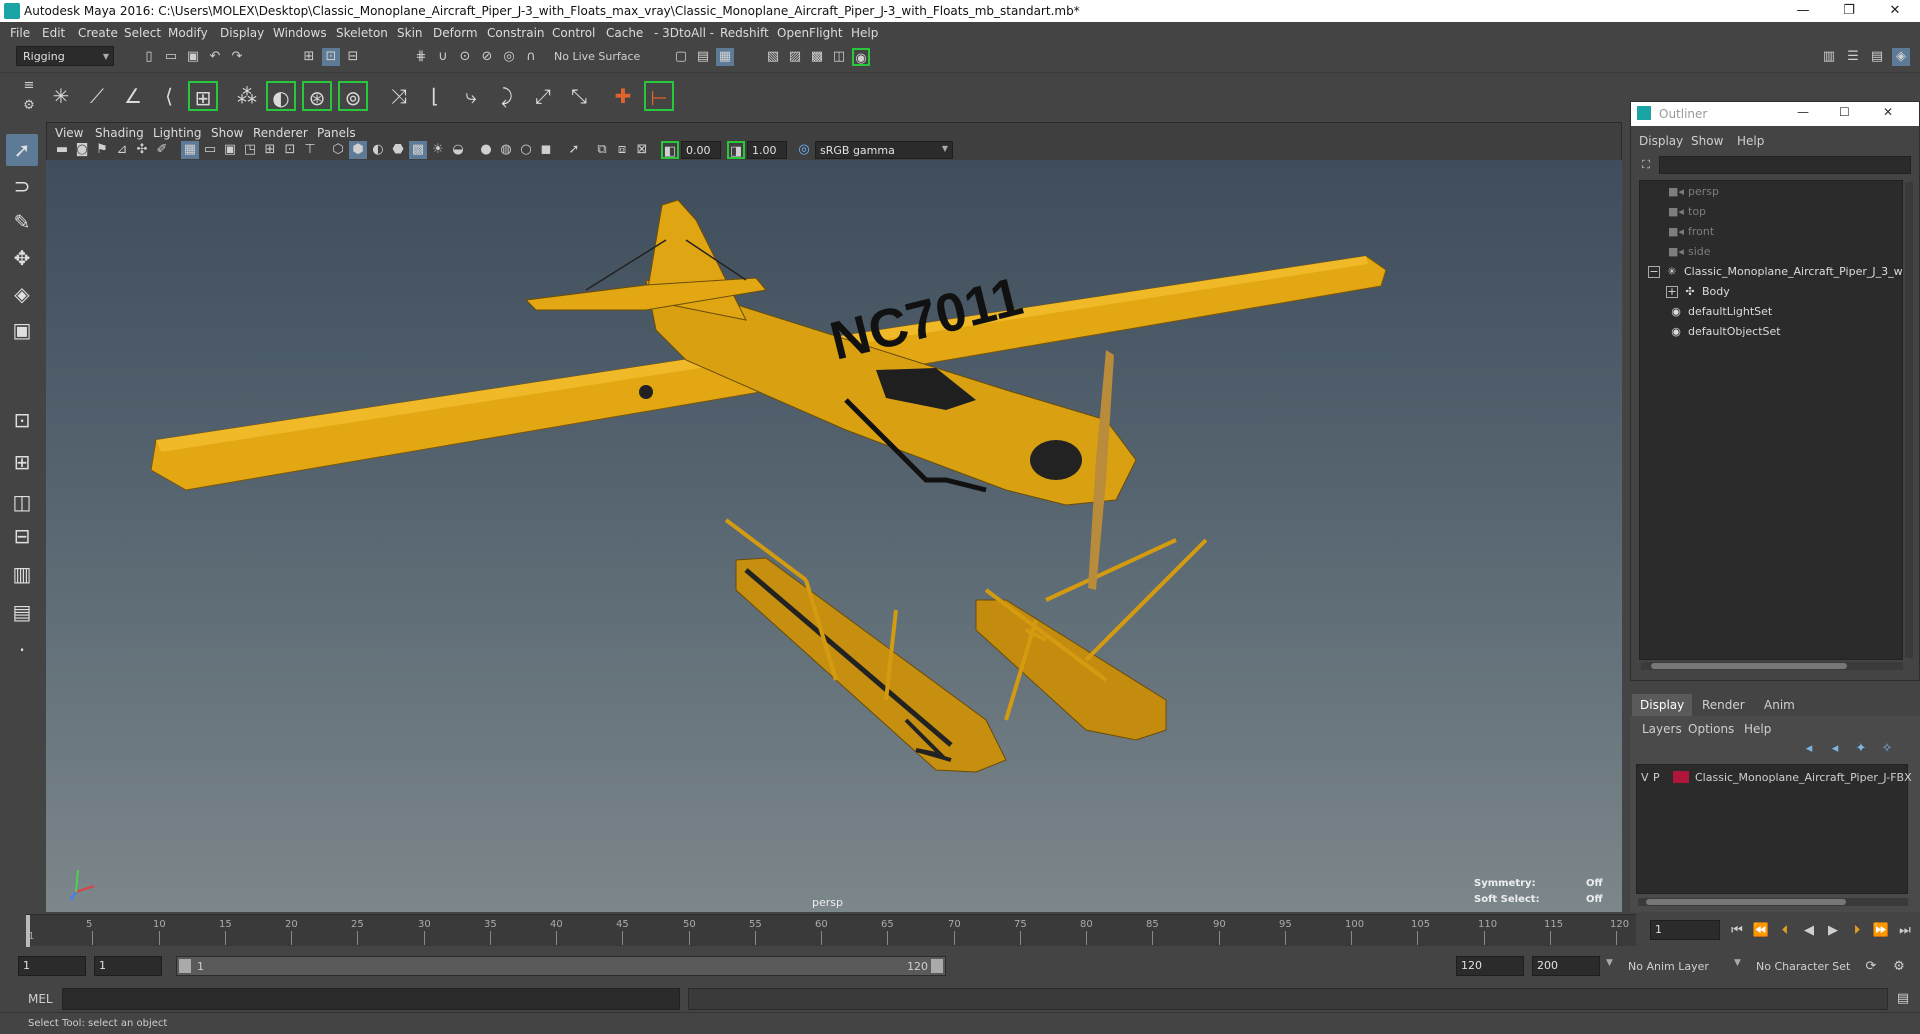 This screenshot has height=1034, width=1920. Describe the element at coordinates (1809, 749) in the screenshot. I see `move-layer-up-icon: ◂` at that location.